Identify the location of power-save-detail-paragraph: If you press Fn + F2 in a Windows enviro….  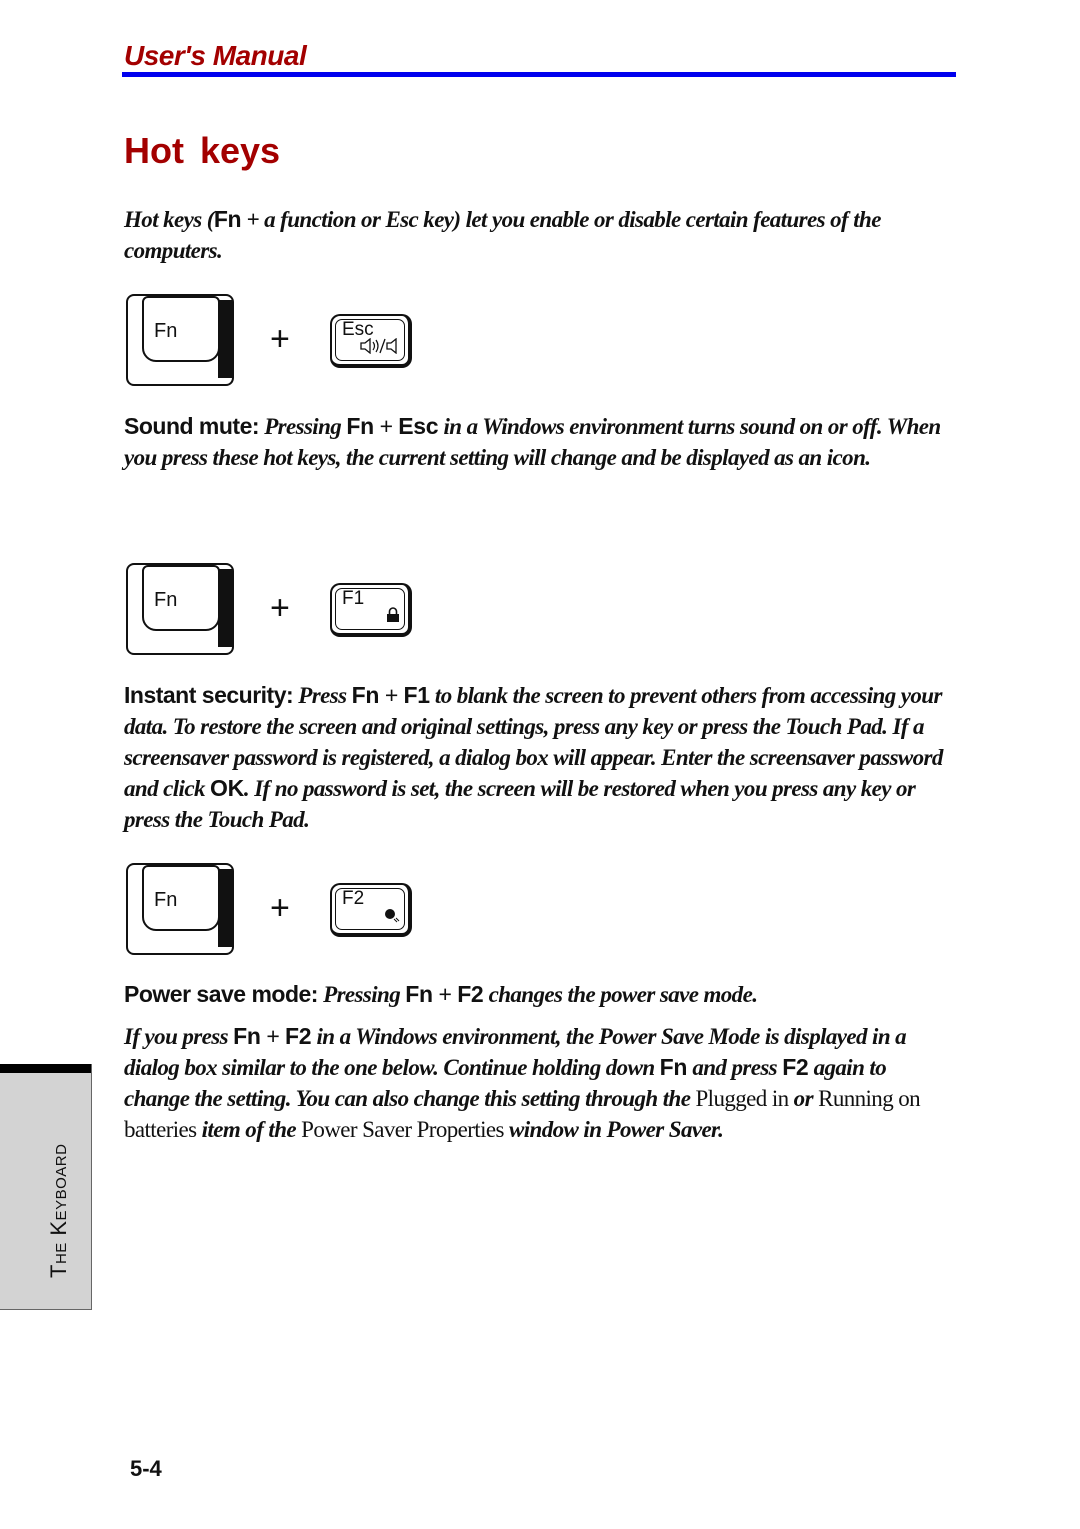
(539, 1083).